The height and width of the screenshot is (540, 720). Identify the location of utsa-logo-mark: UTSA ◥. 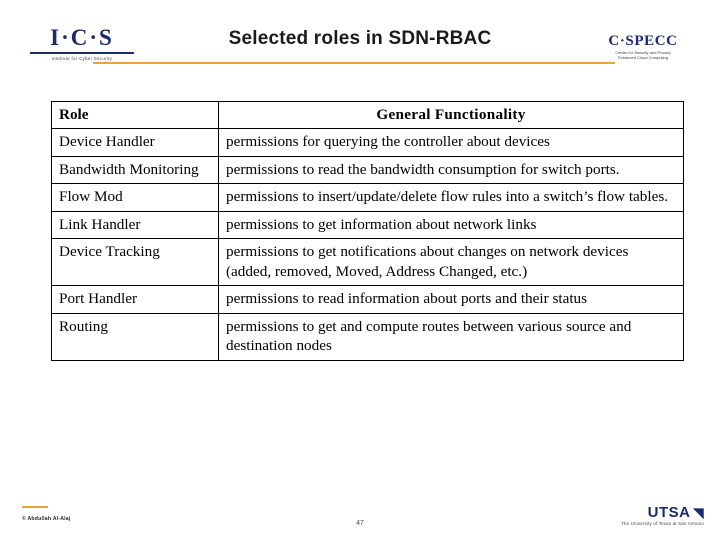
(662, 512).